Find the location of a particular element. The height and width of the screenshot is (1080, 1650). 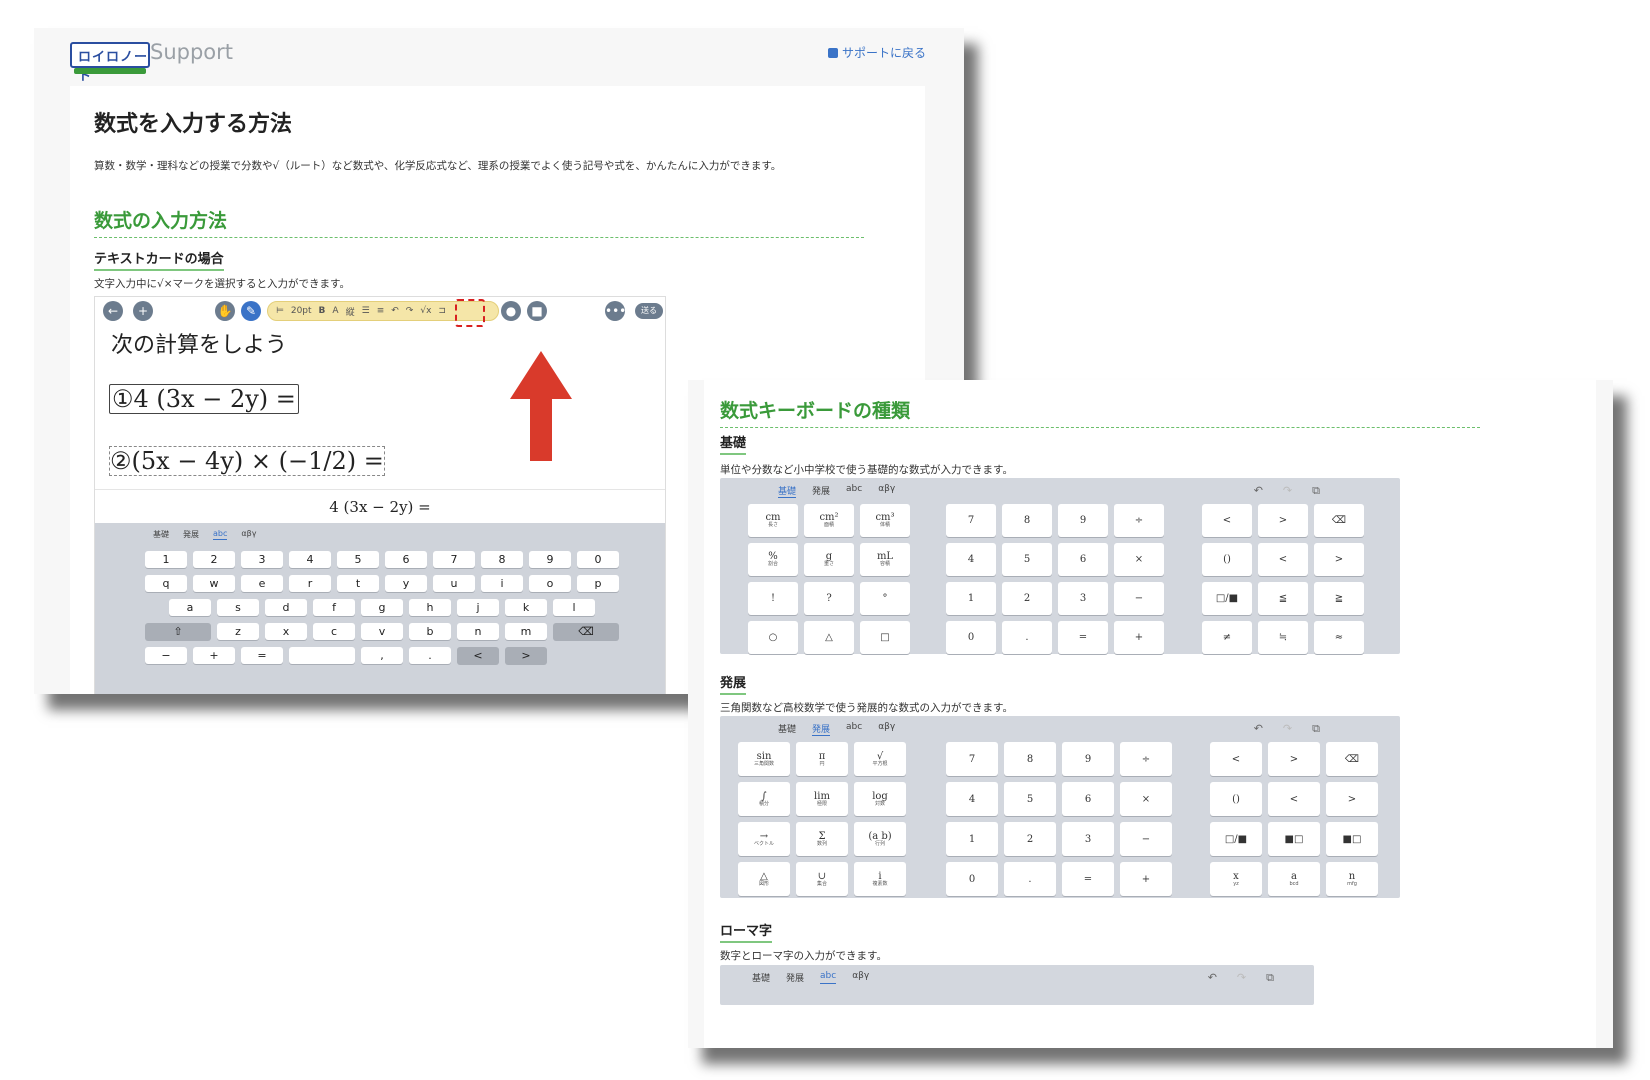

copy-icon: ⧉ is located at coordinates (1316, 491).